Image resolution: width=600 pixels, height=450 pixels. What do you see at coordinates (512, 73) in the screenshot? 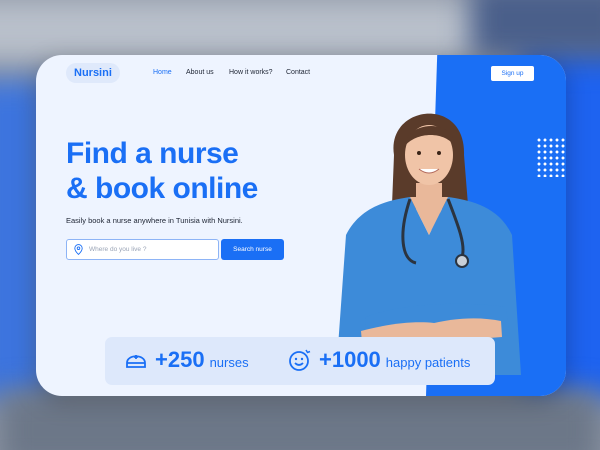
I see `sign-up-button: Sign up` at bounding box center [512, 73].